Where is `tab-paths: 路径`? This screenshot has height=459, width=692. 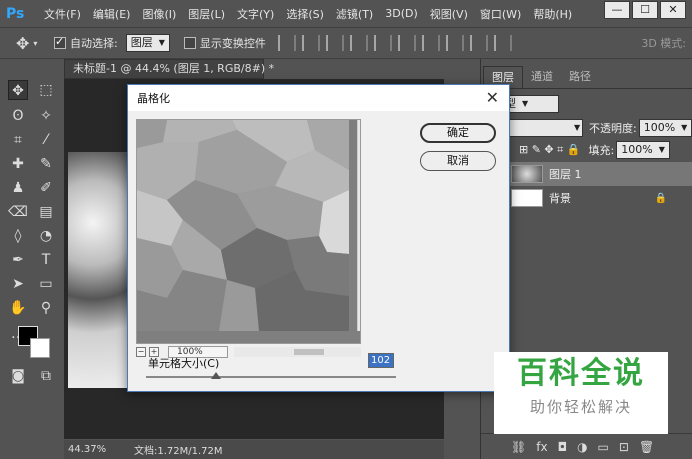
tab-paths: 路径 is located at coordinates (580, 77).